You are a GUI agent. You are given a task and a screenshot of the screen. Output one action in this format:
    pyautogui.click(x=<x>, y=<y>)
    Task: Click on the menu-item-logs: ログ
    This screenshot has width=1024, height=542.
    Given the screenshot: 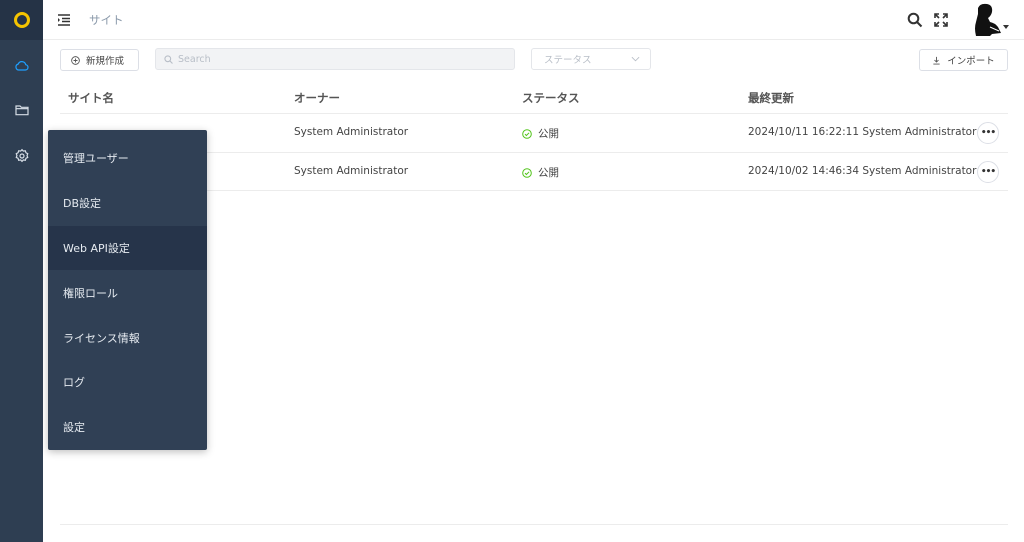 What is the action you would take?
    pyautogui.click(x=127, y=382)
    